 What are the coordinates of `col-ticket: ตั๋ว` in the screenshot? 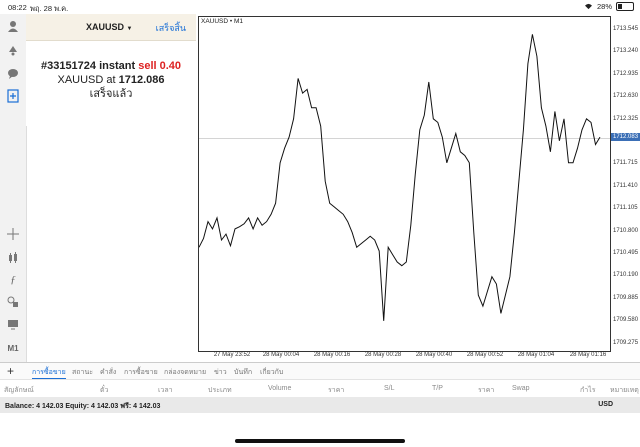 It's located at (104, 390).